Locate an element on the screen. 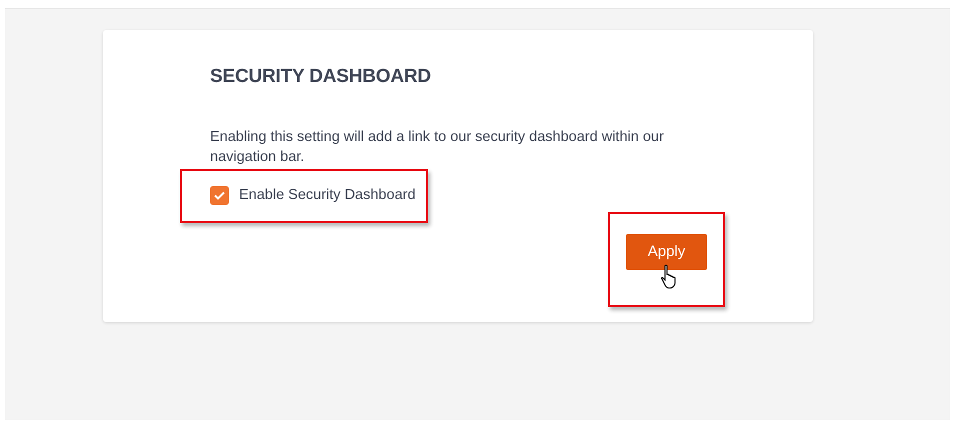 The image size is (954, 423). checkbox-label: Enable Security Dashboard is located at coordinates (327, 195).